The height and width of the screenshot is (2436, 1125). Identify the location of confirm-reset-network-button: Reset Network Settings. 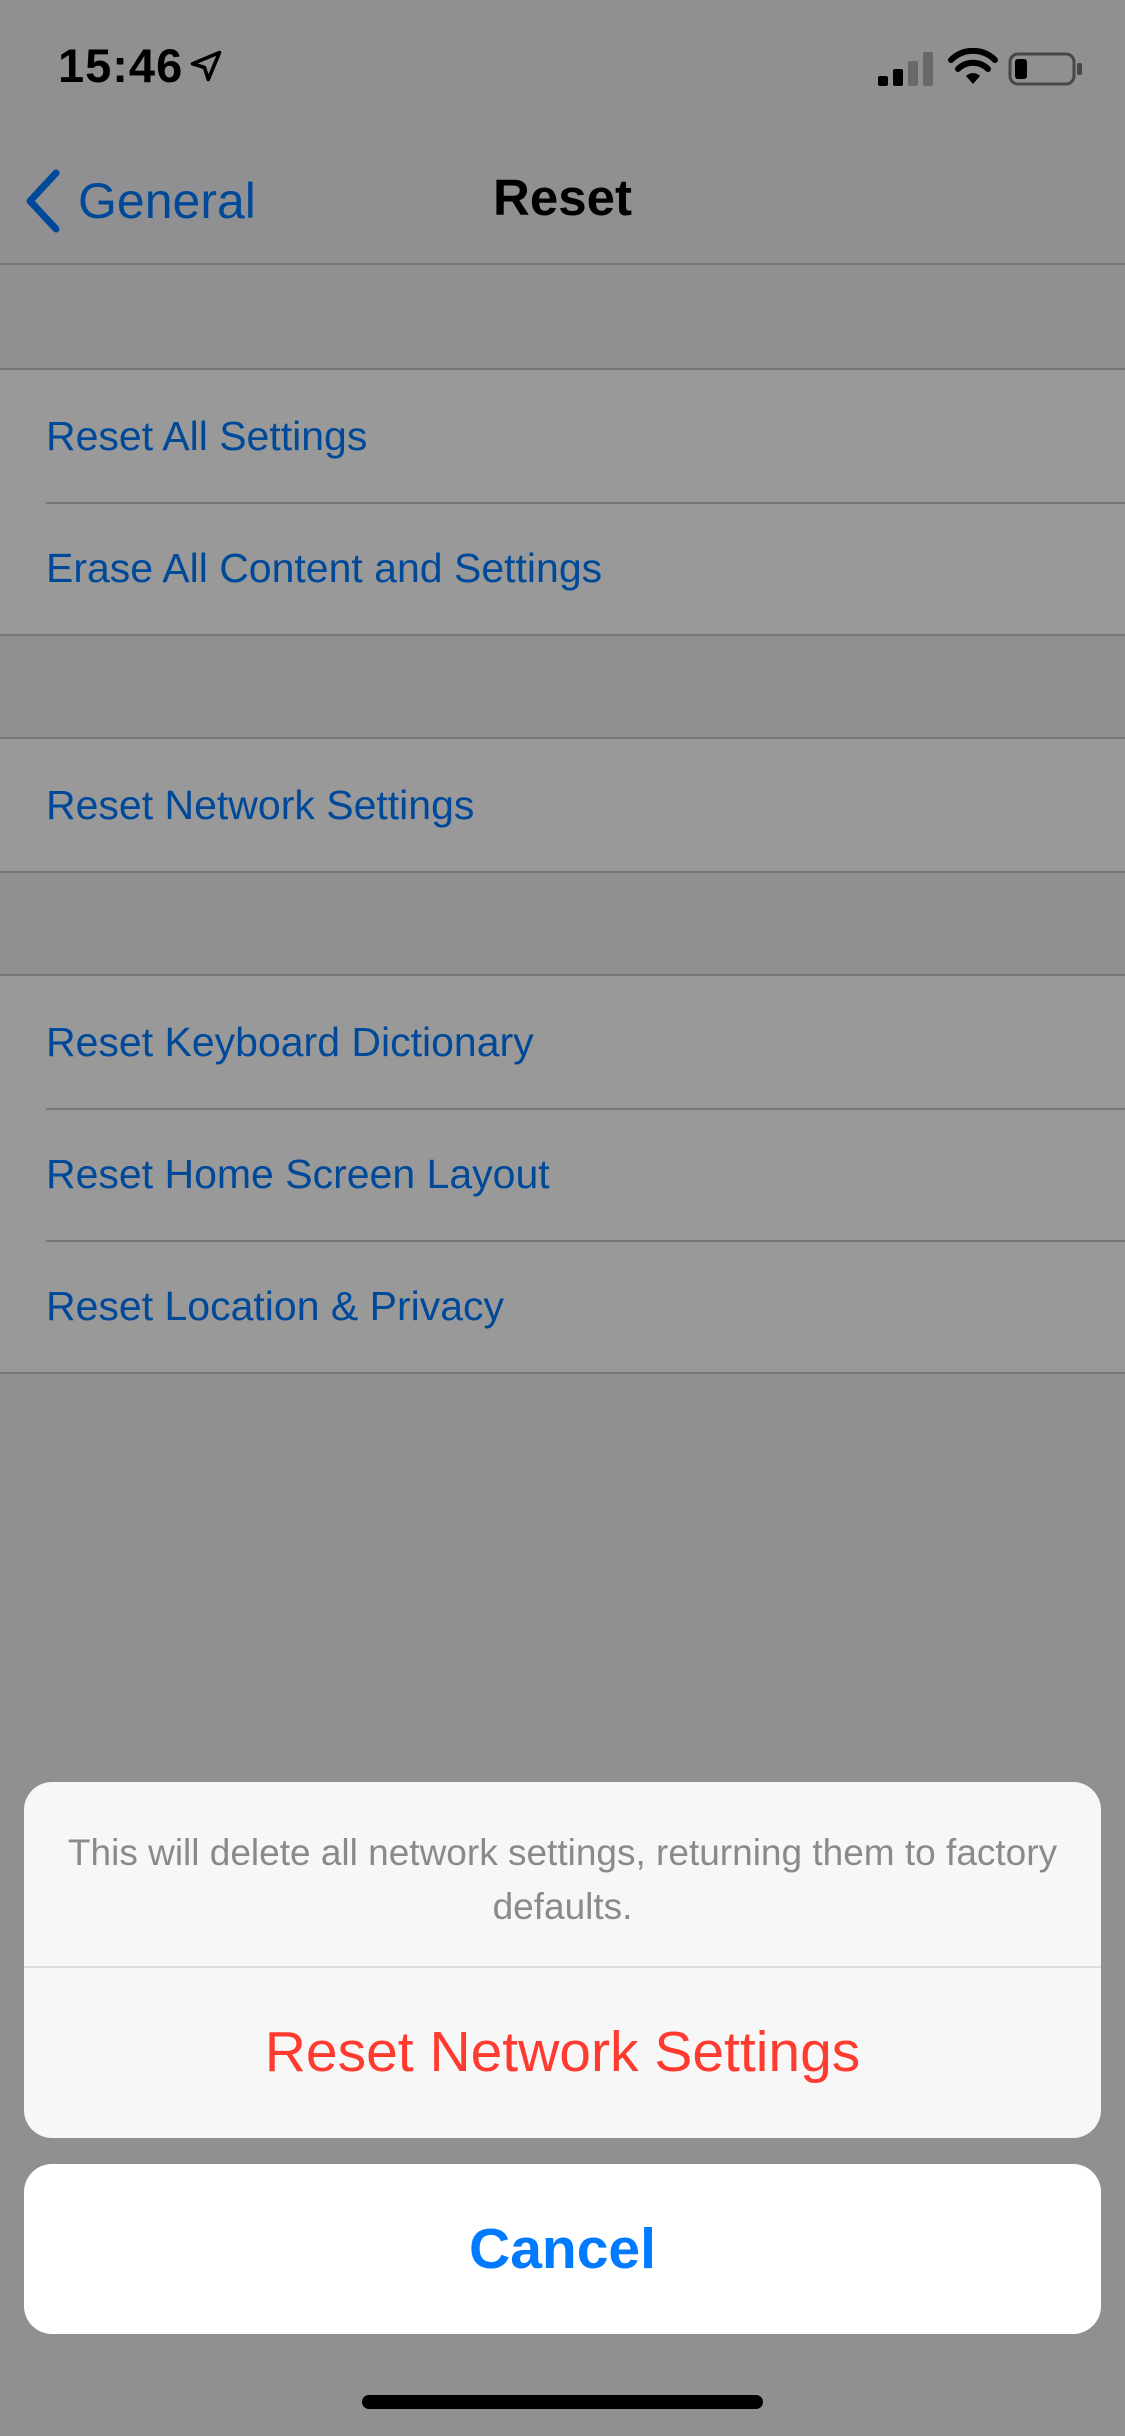
(562, 2052).